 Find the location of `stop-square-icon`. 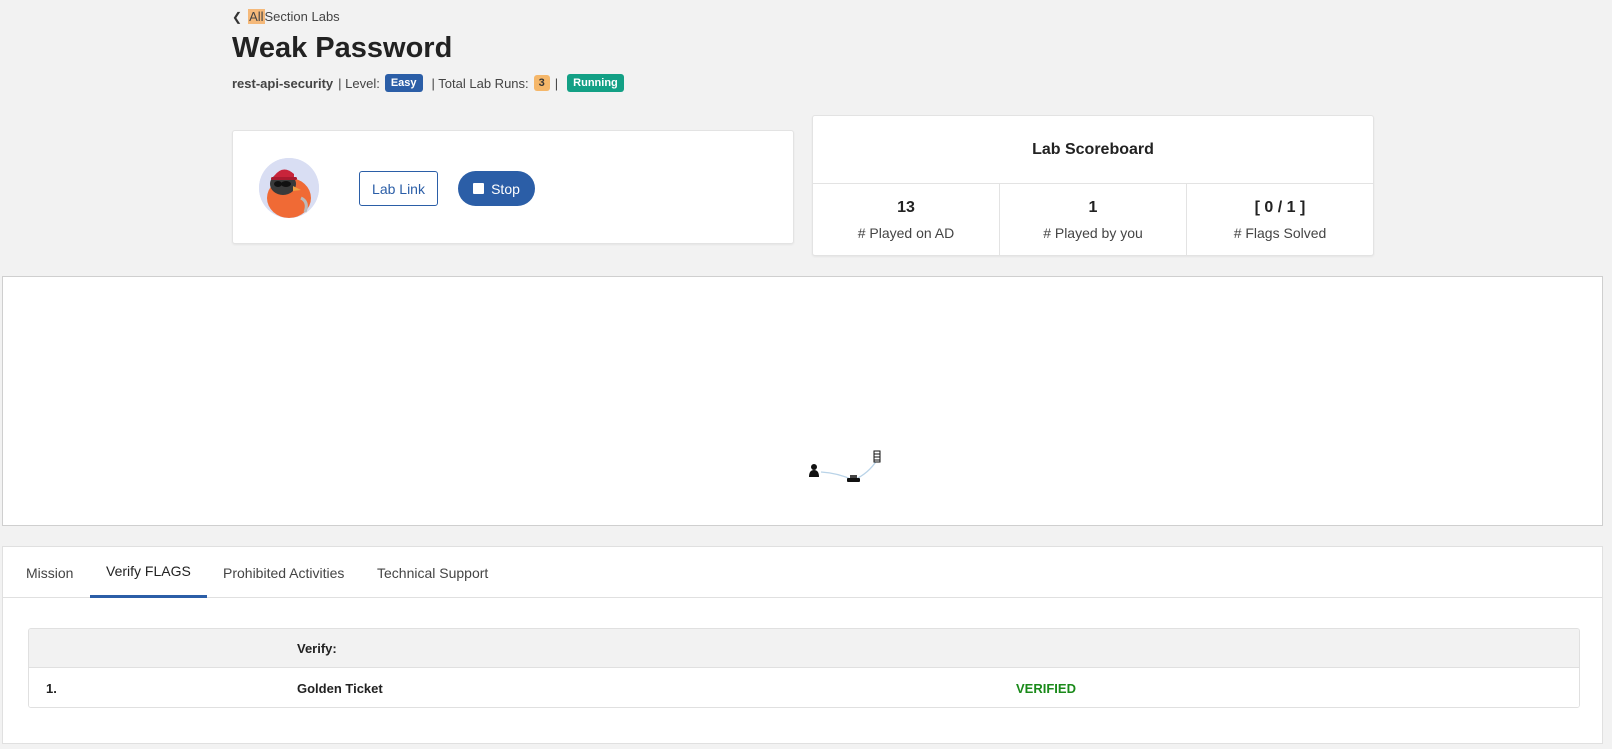

stop-square-icon is located at coordinates (479, 188).